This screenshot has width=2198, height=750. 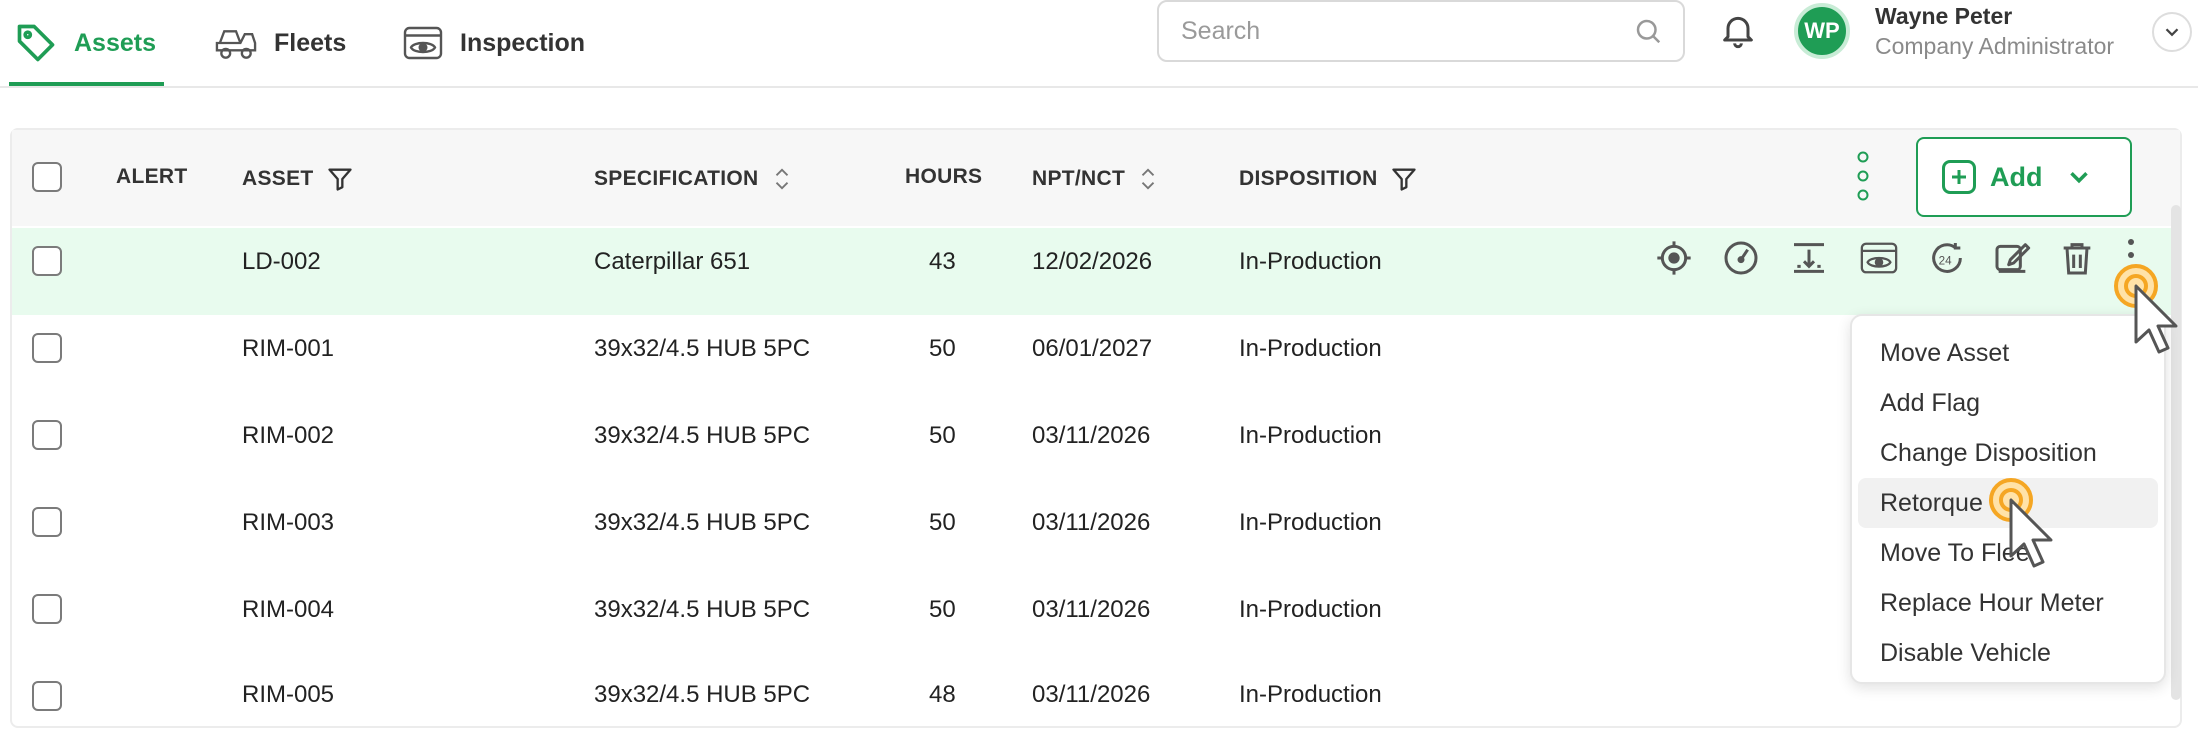 I want to click on inspect-icon, so click(x=1879, y=258).